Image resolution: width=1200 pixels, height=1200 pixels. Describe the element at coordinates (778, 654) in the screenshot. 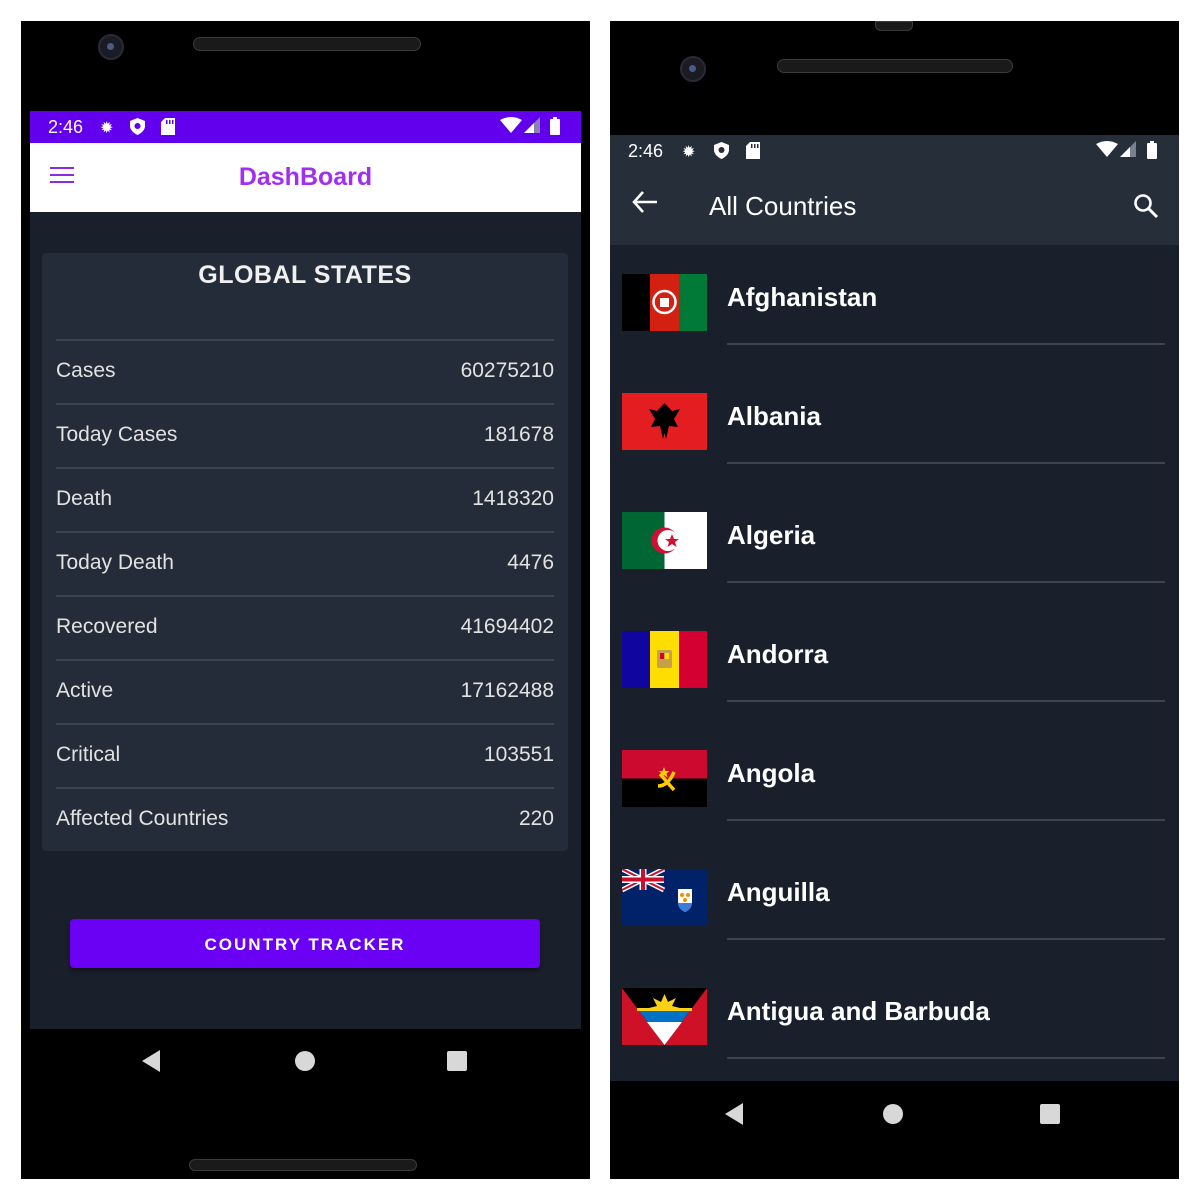

I see `country-name: Andorra` at that location.